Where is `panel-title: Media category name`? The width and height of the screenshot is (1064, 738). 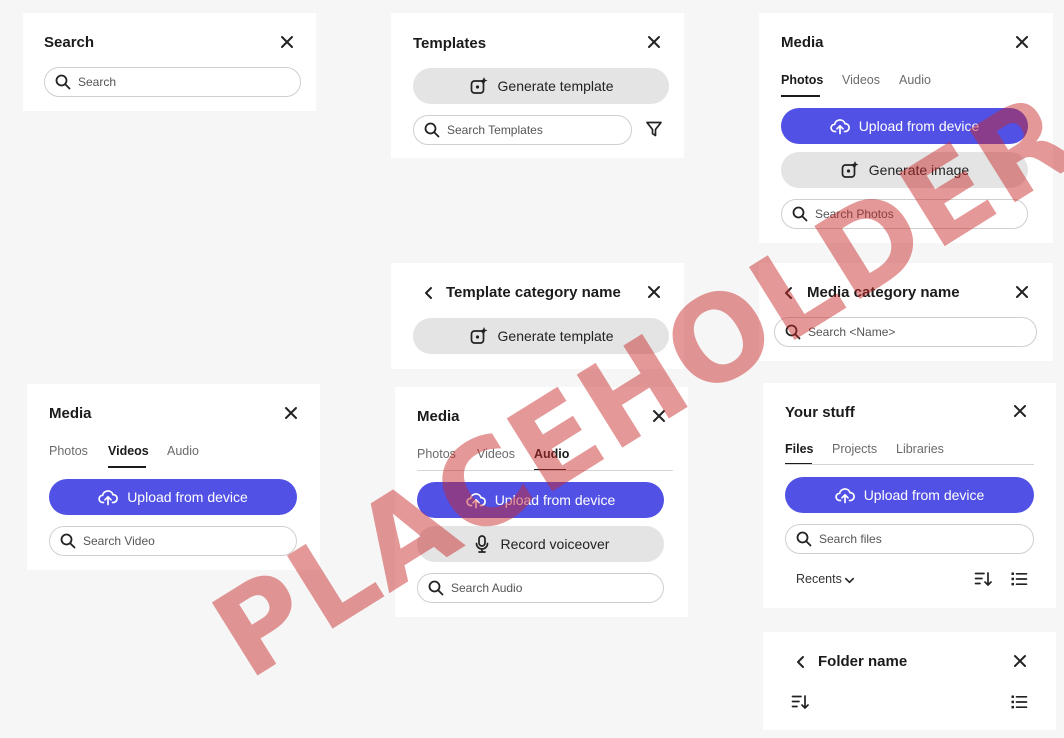
panel-title: Media category name is located at coordinates (883, 292).